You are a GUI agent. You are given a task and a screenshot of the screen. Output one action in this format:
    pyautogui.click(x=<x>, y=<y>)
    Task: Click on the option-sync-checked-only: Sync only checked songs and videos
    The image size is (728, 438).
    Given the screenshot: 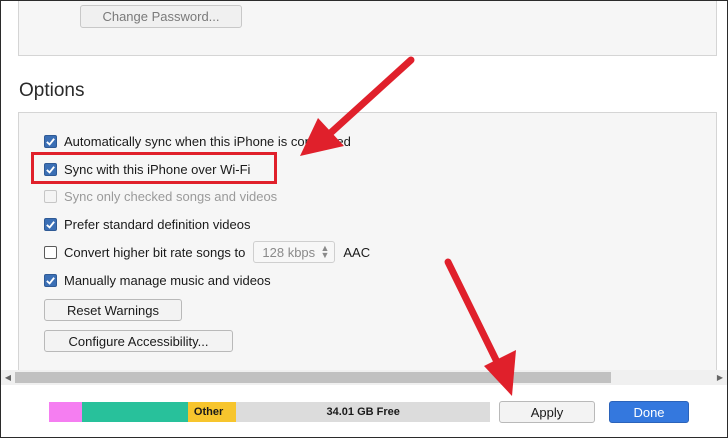 What is the action you would take?
    pyautogui.click(x=160, y=196)
    